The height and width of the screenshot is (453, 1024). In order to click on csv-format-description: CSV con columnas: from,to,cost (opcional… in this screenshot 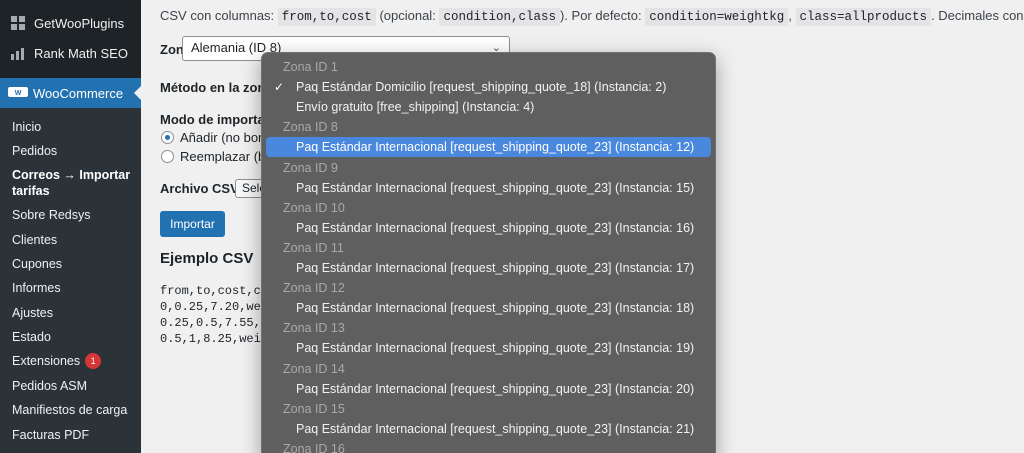, I will do `click(592, 17)`.